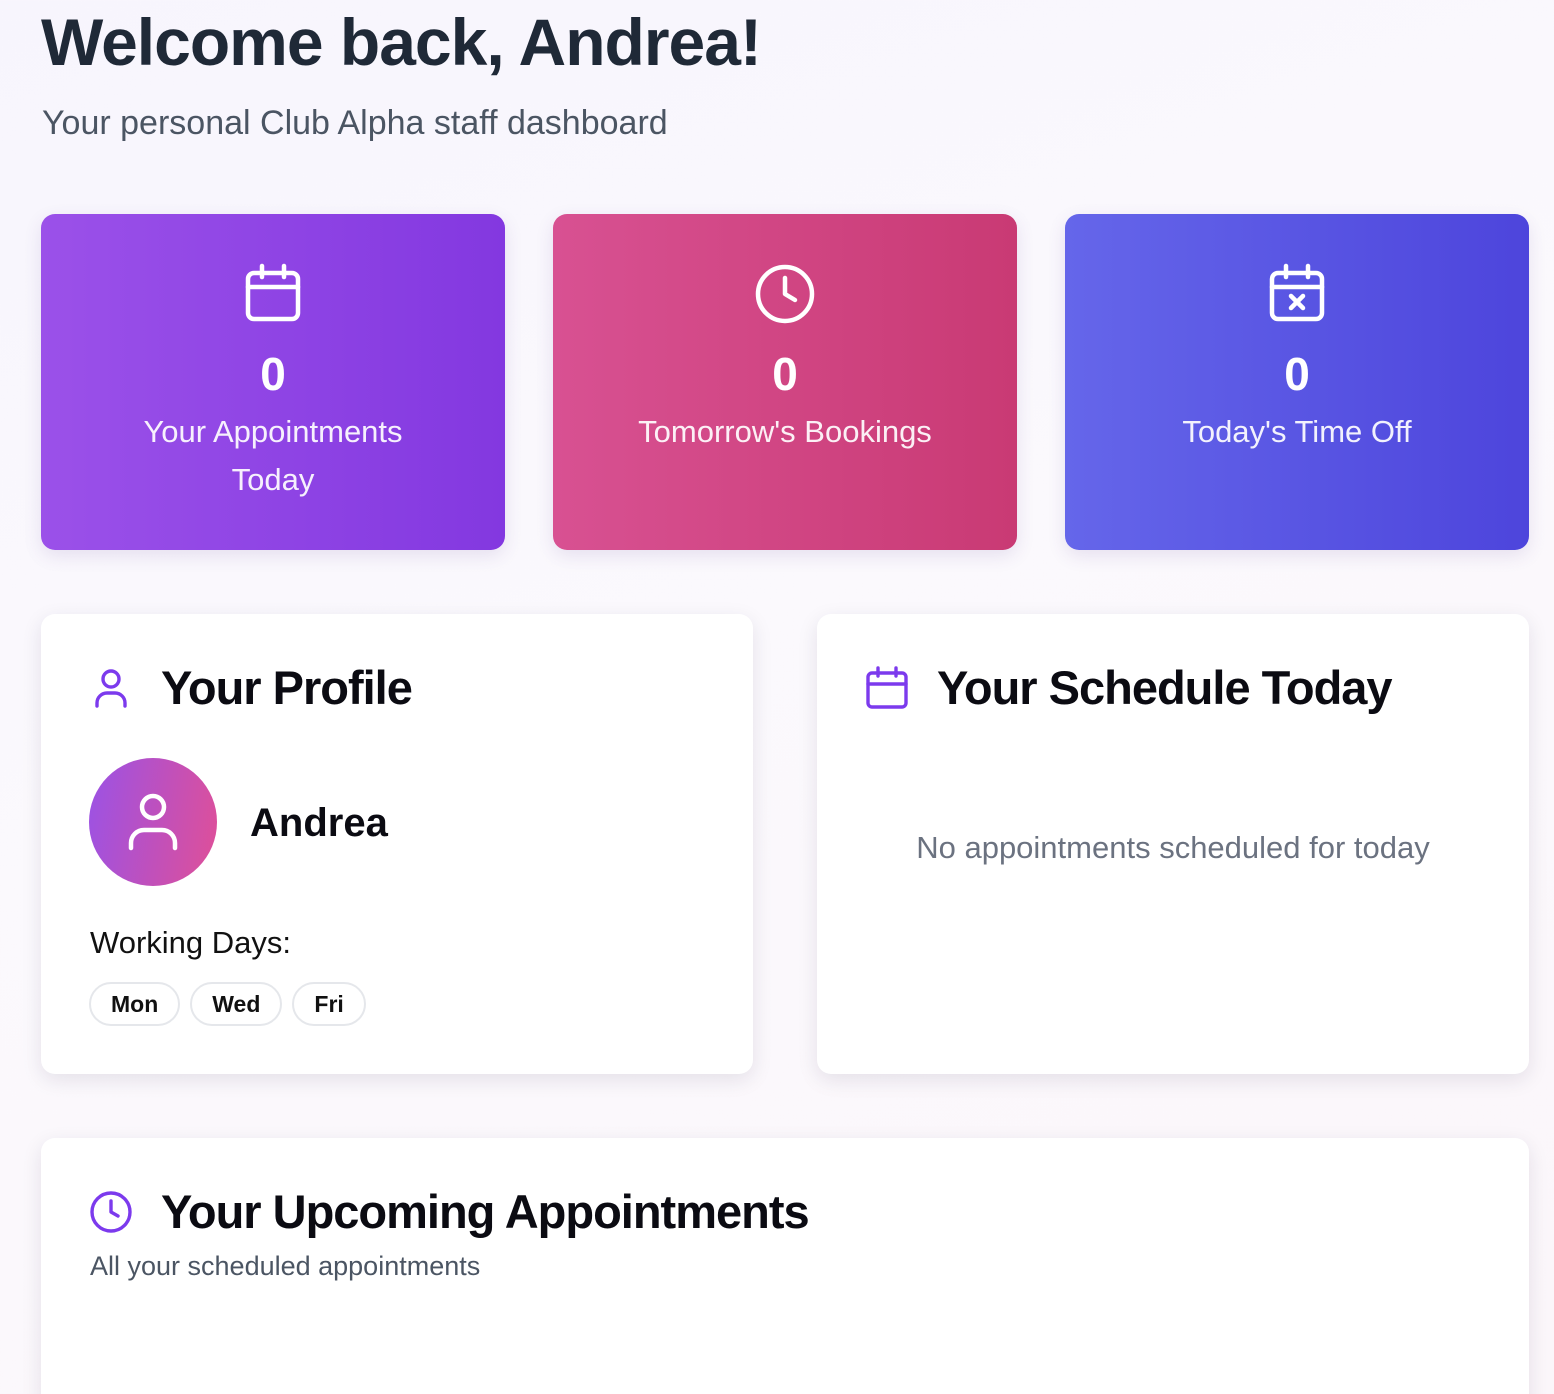 The image size is (1554, 1394). What do you see at coordinates (401, 42) in the screenshot?
I see `page-title: Welcome back, Andrea!` at bounding box center [401, 42].